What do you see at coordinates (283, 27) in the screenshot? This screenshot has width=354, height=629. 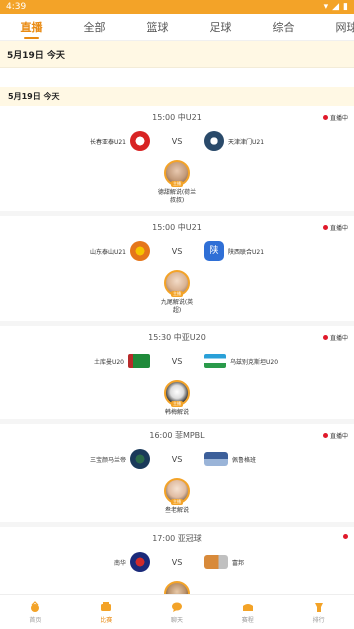 I see `tab-general: 综合` at bounding box center [283, 27].